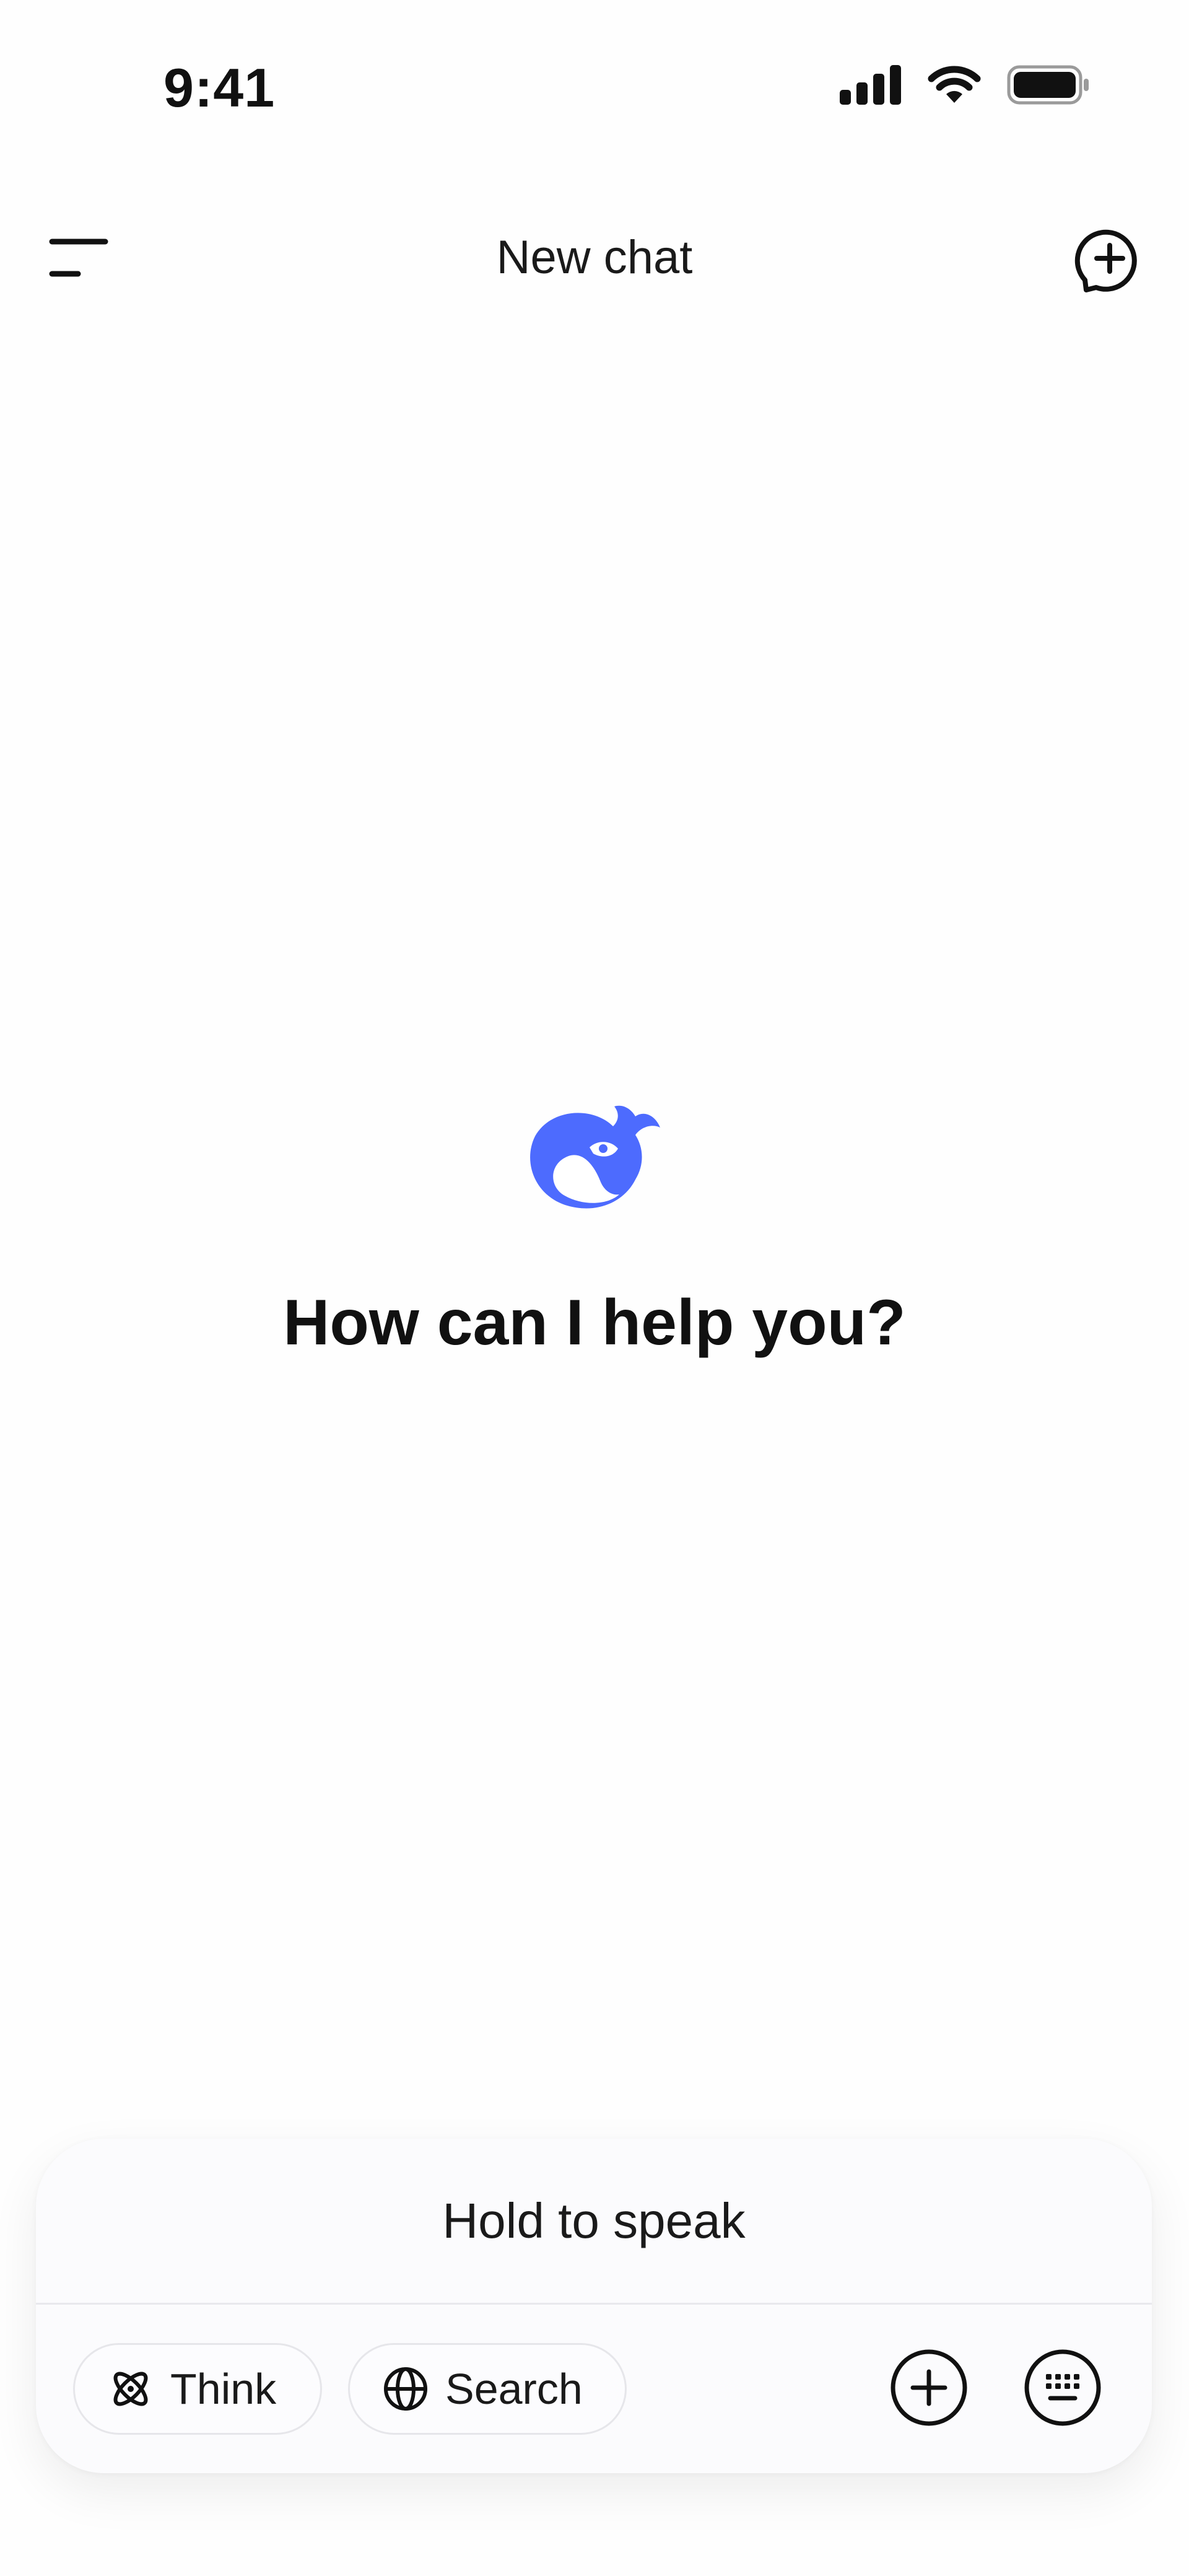  I want to click on new-chat-button, so click(1108, 258).